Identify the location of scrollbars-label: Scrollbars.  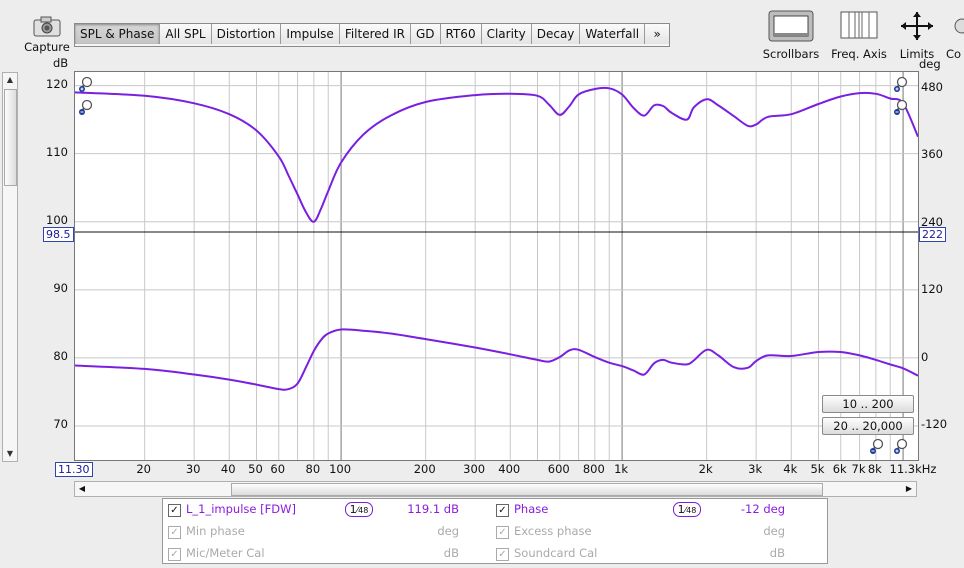
(791, 54).